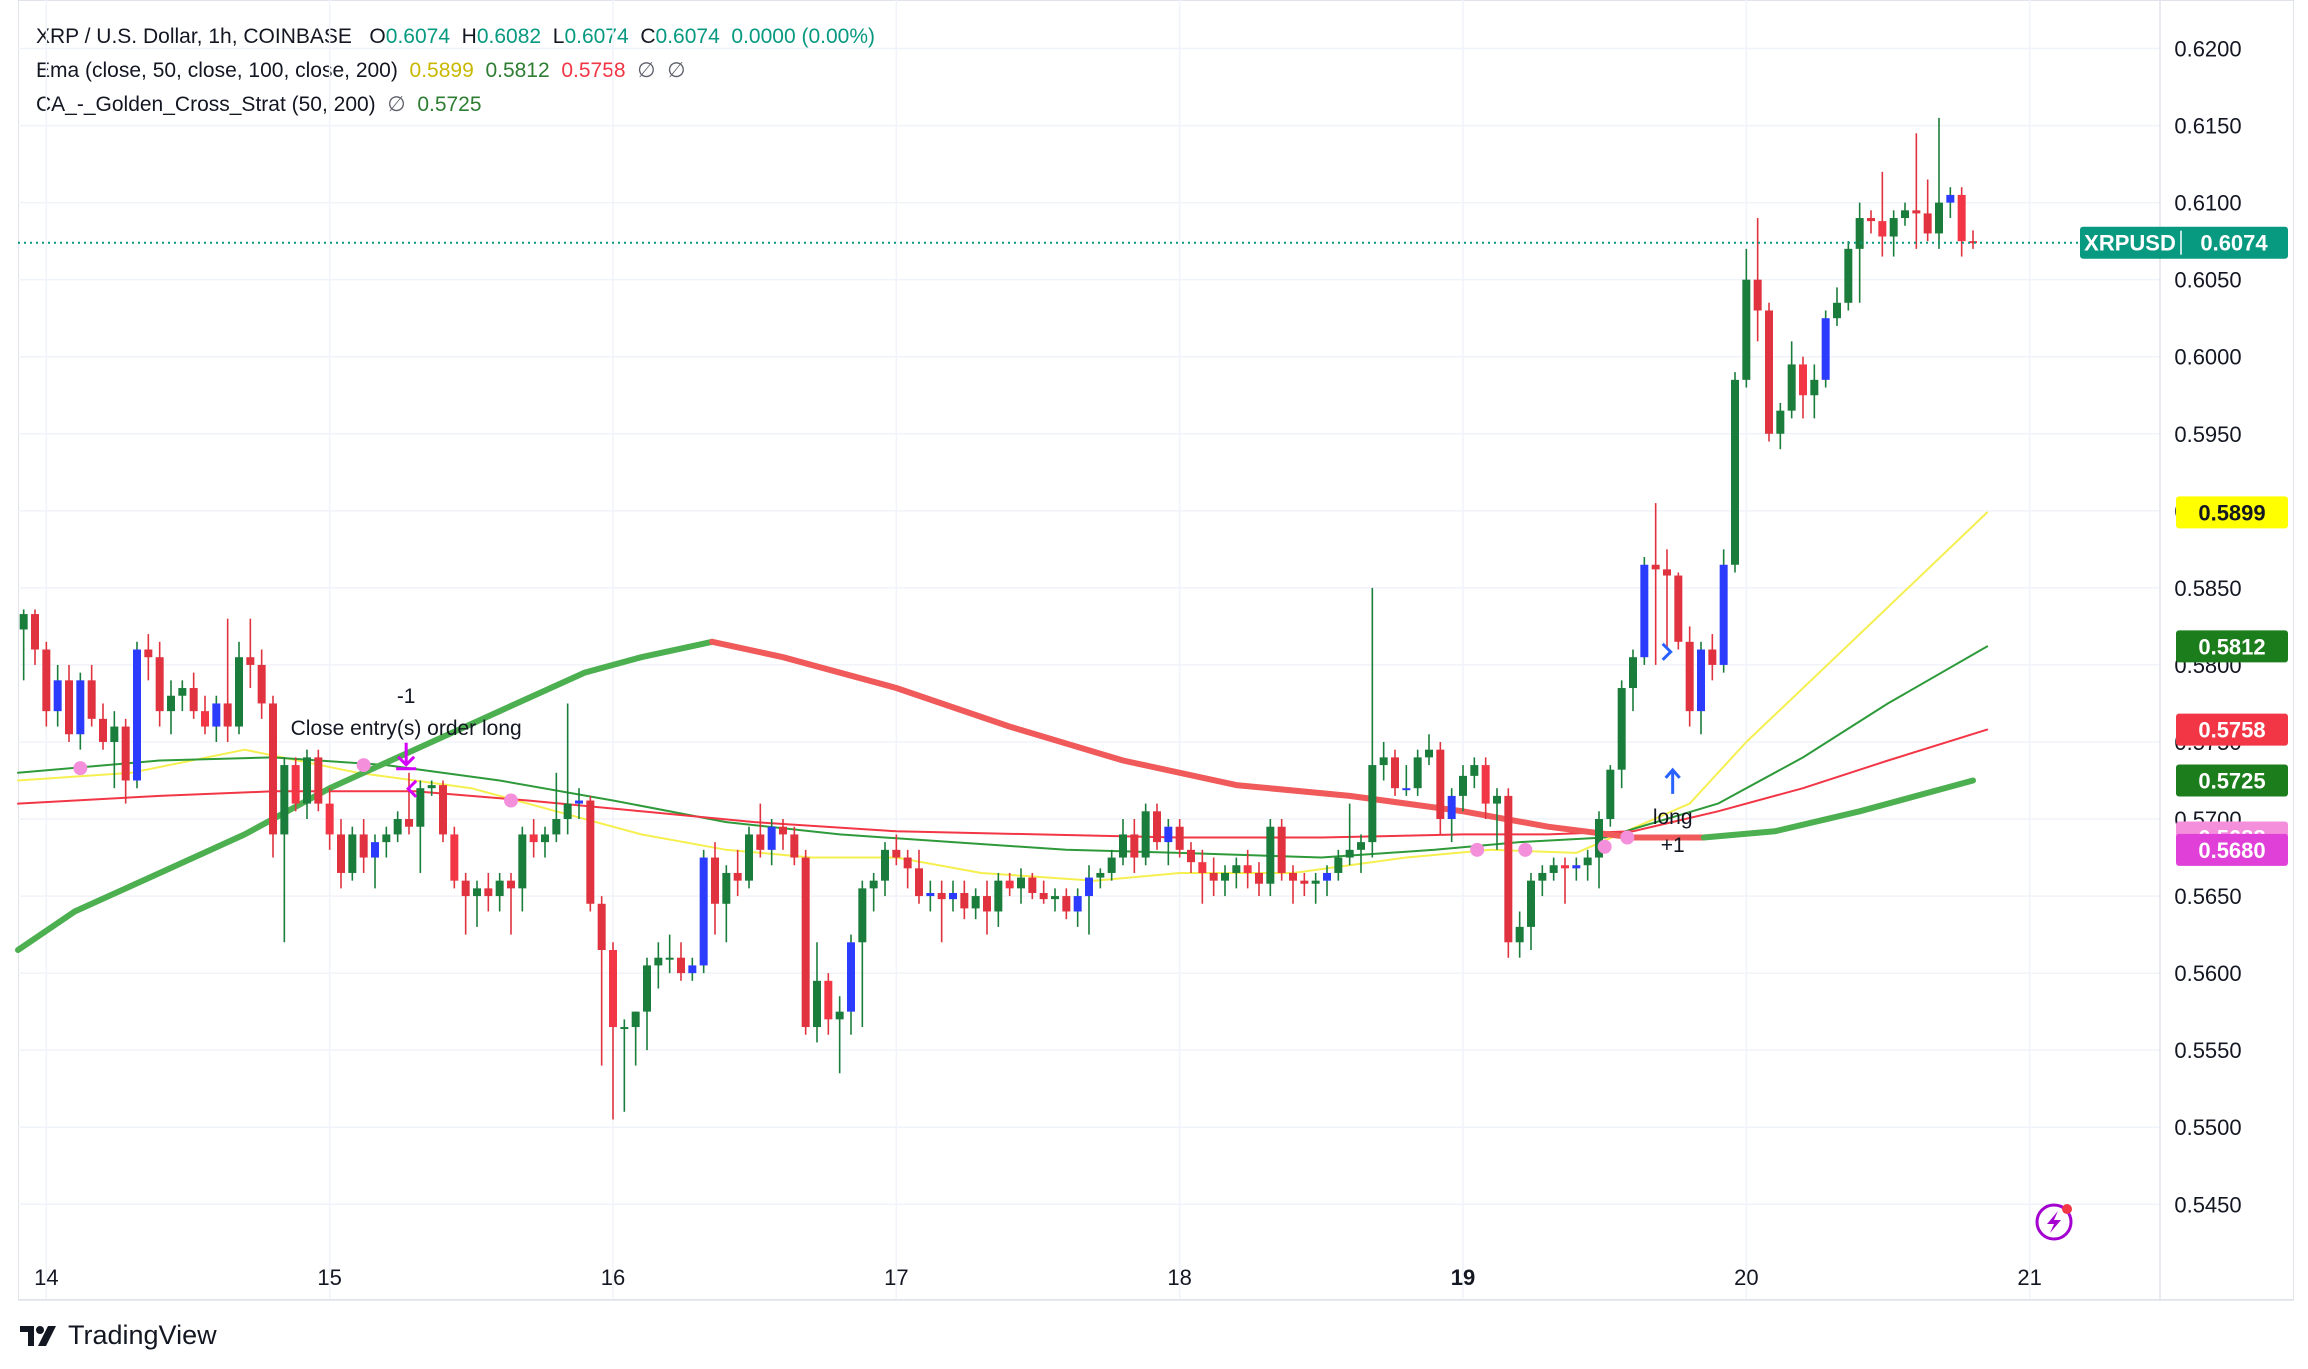  Describe the element at coordinates (38, 1335) in the screenshot. I see `tradingview-logo-icon` at that location.